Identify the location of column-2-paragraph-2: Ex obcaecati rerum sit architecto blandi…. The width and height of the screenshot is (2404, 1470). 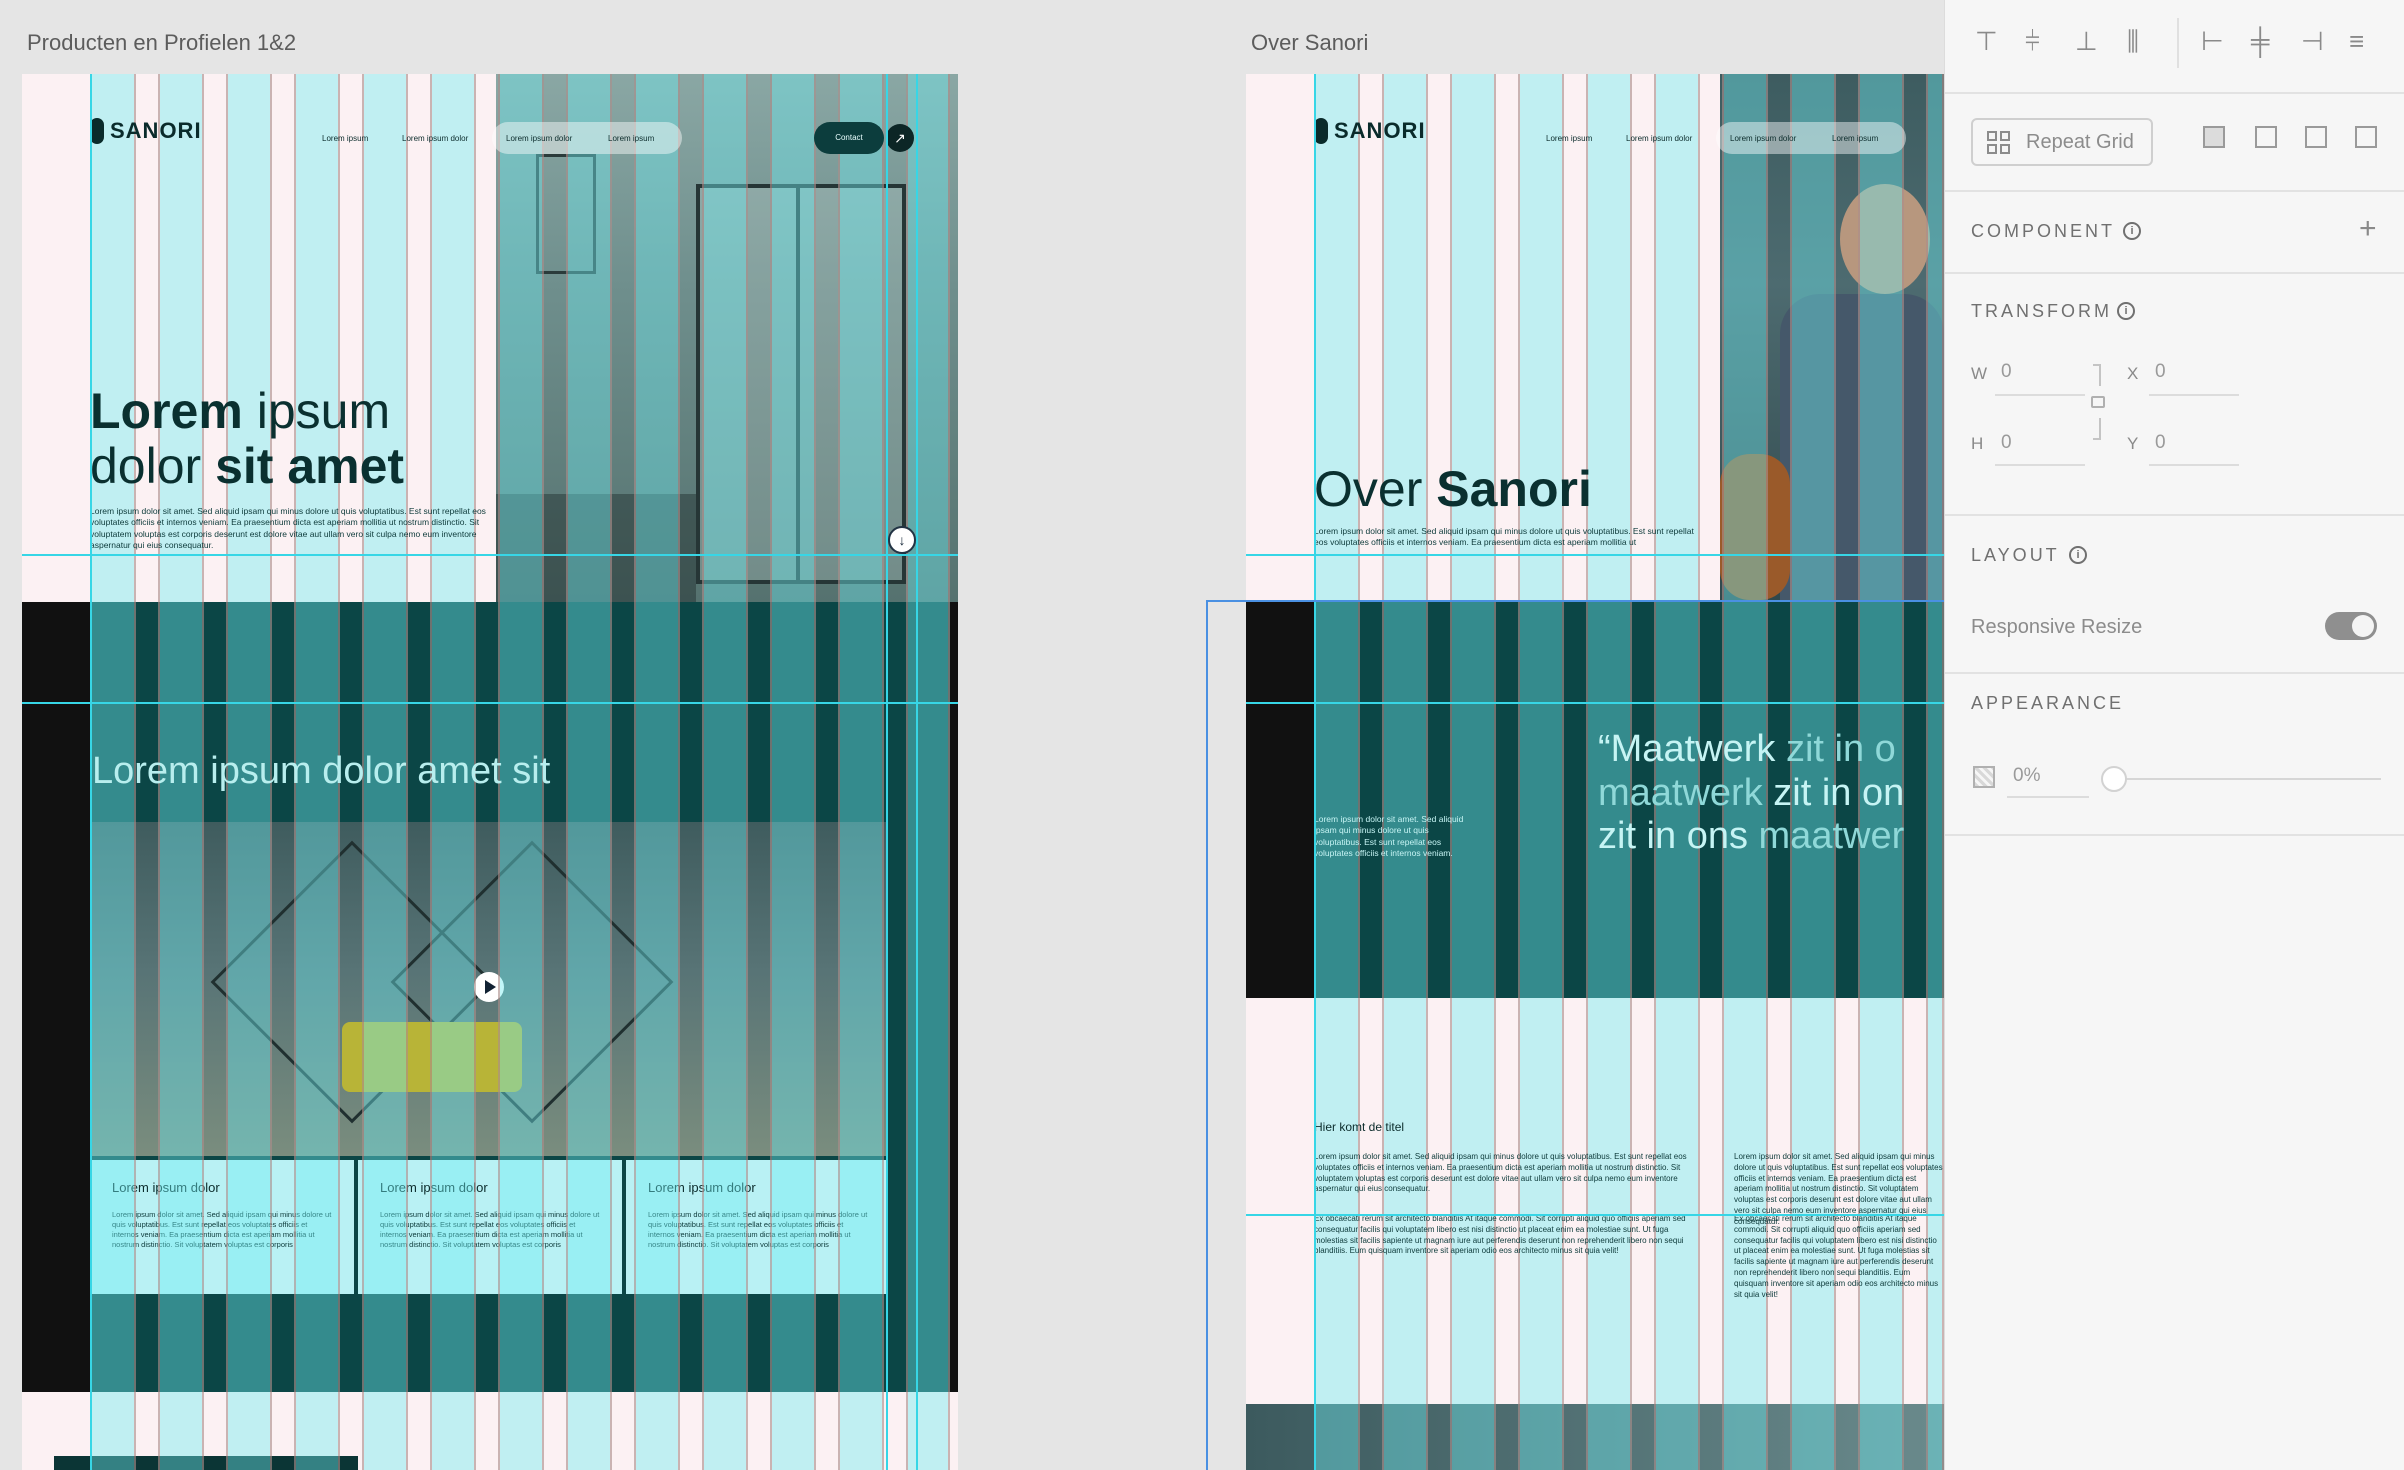
(1836, 1256).